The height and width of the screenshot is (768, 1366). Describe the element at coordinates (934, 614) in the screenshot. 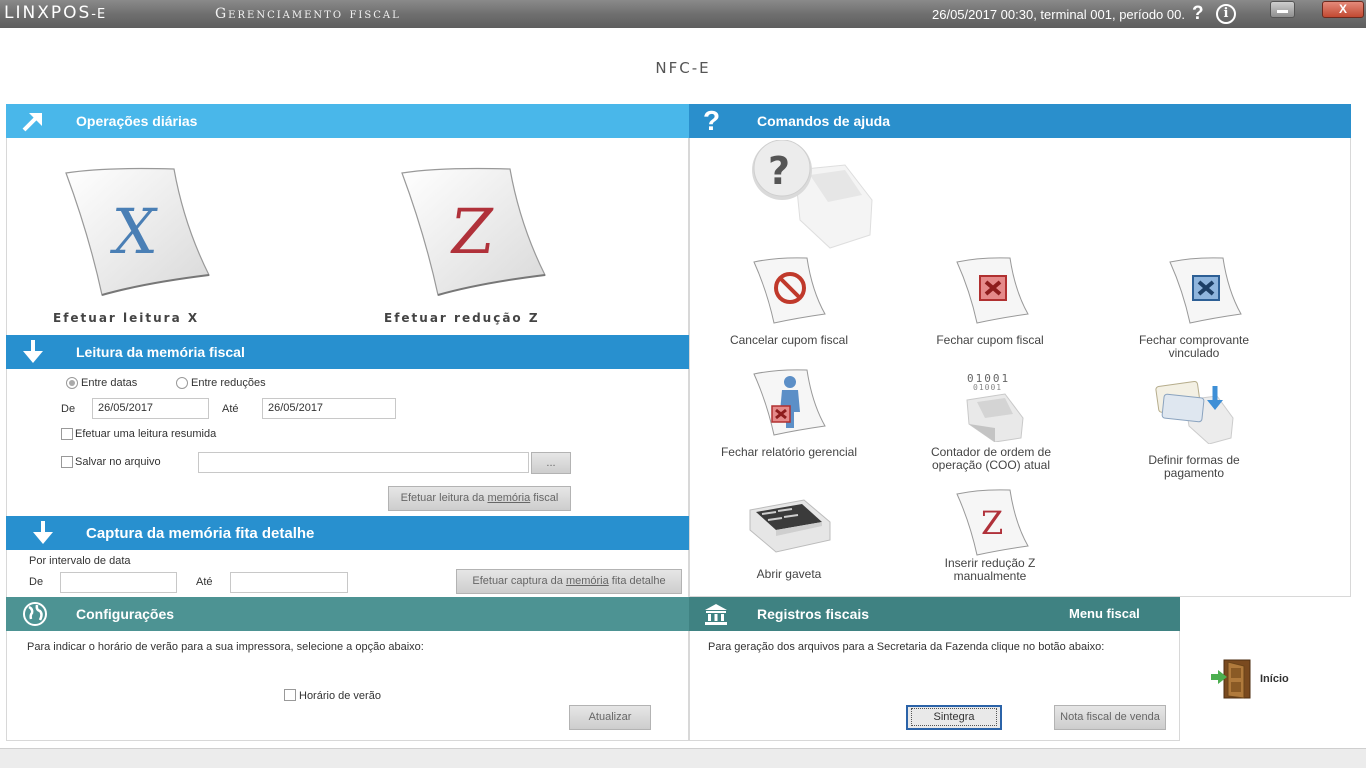

I see `registros-header: Registros fiscais Menu fiscal` at that location.